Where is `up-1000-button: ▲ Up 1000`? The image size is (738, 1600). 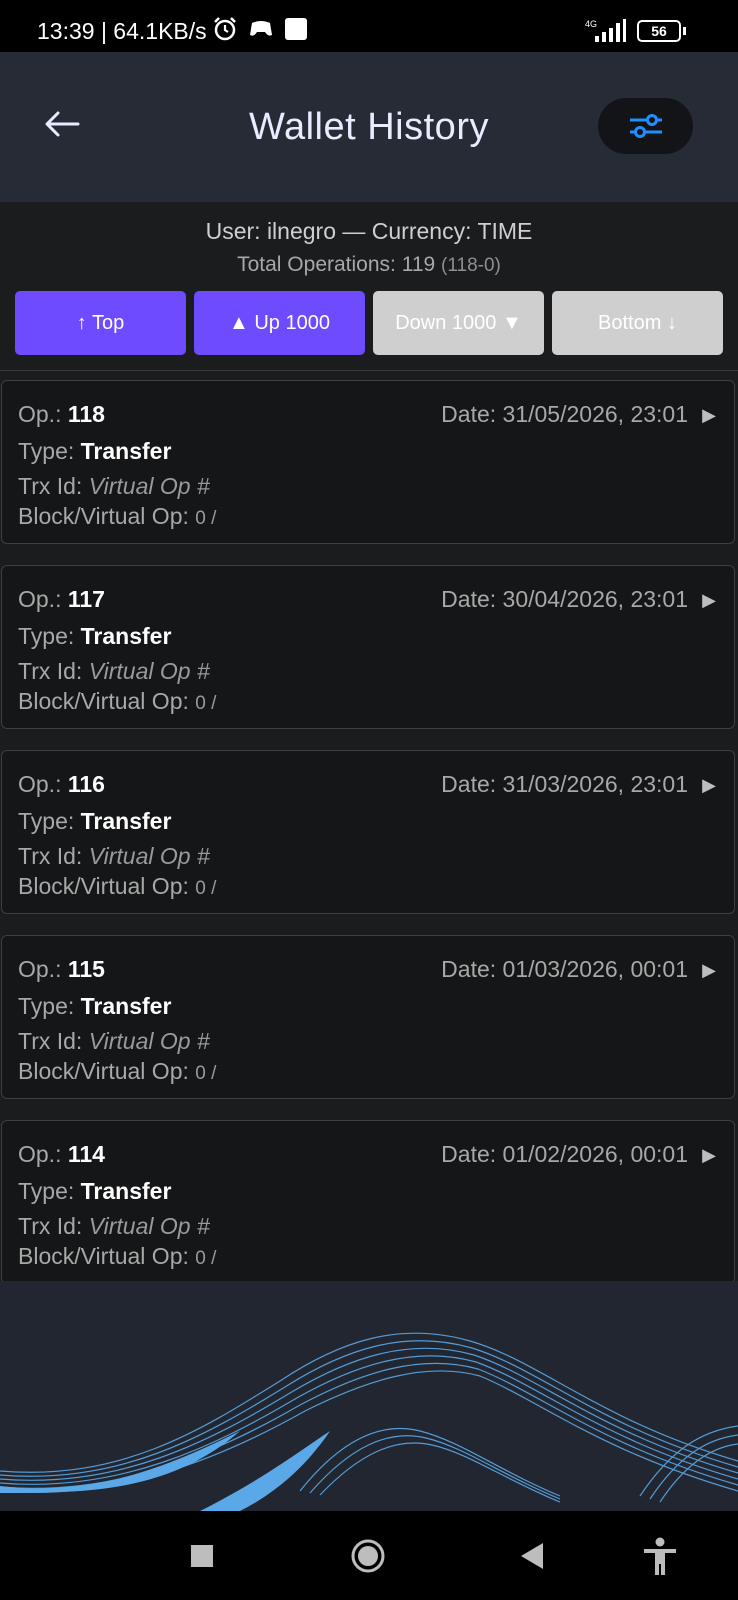 up-1000-button: ▲ Up 1000 is located at coordinates (279, 323).